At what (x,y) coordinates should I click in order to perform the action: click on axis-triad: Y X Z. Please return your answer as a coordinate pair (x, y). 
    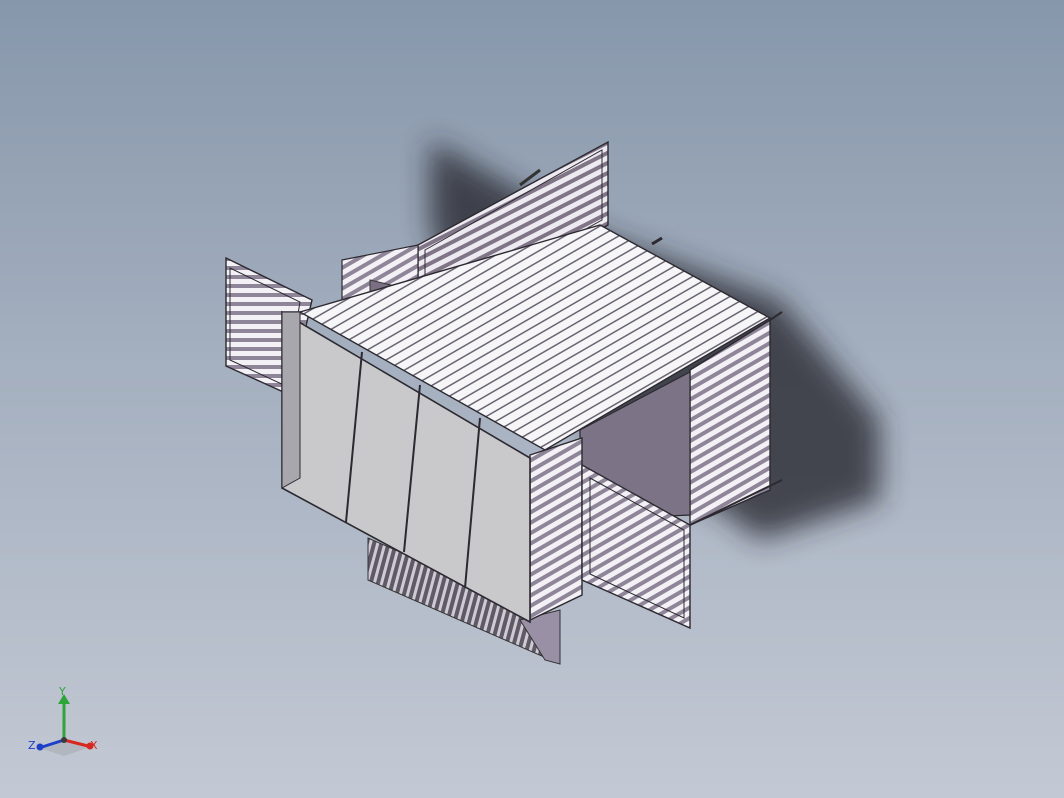
    Looking at the image, I should click on (64, 720).